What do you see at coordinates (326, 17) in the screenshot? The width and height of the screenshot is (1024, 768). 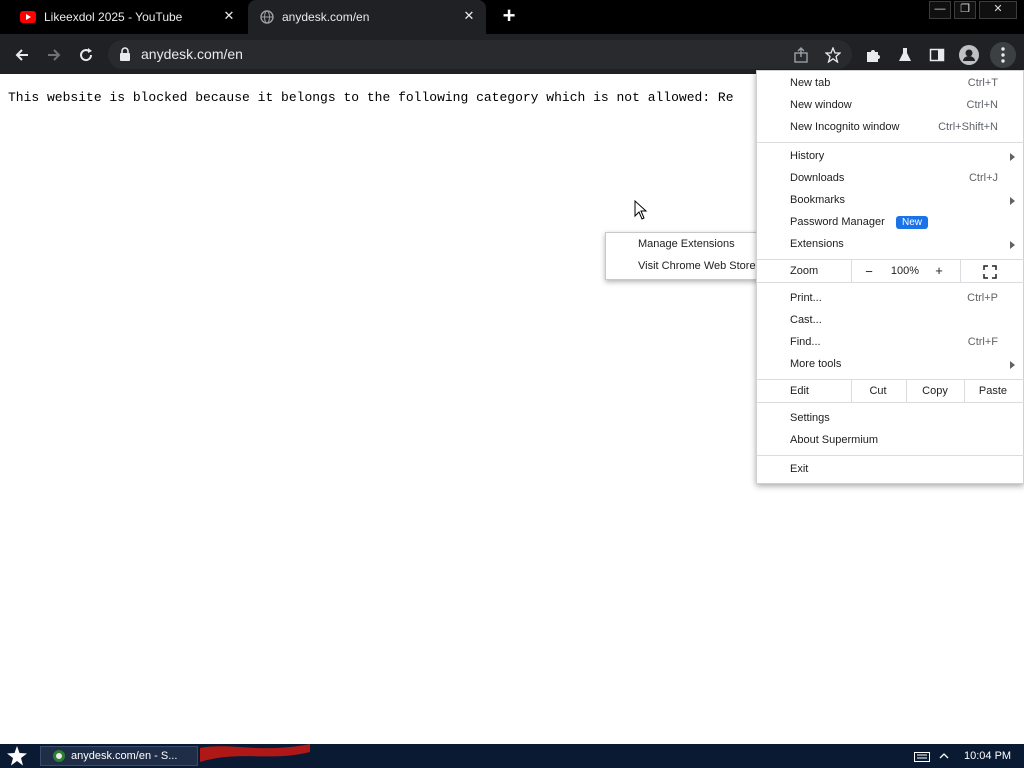 I see `tab-title: anydesk.com/en` at bounding box center [326, 17].